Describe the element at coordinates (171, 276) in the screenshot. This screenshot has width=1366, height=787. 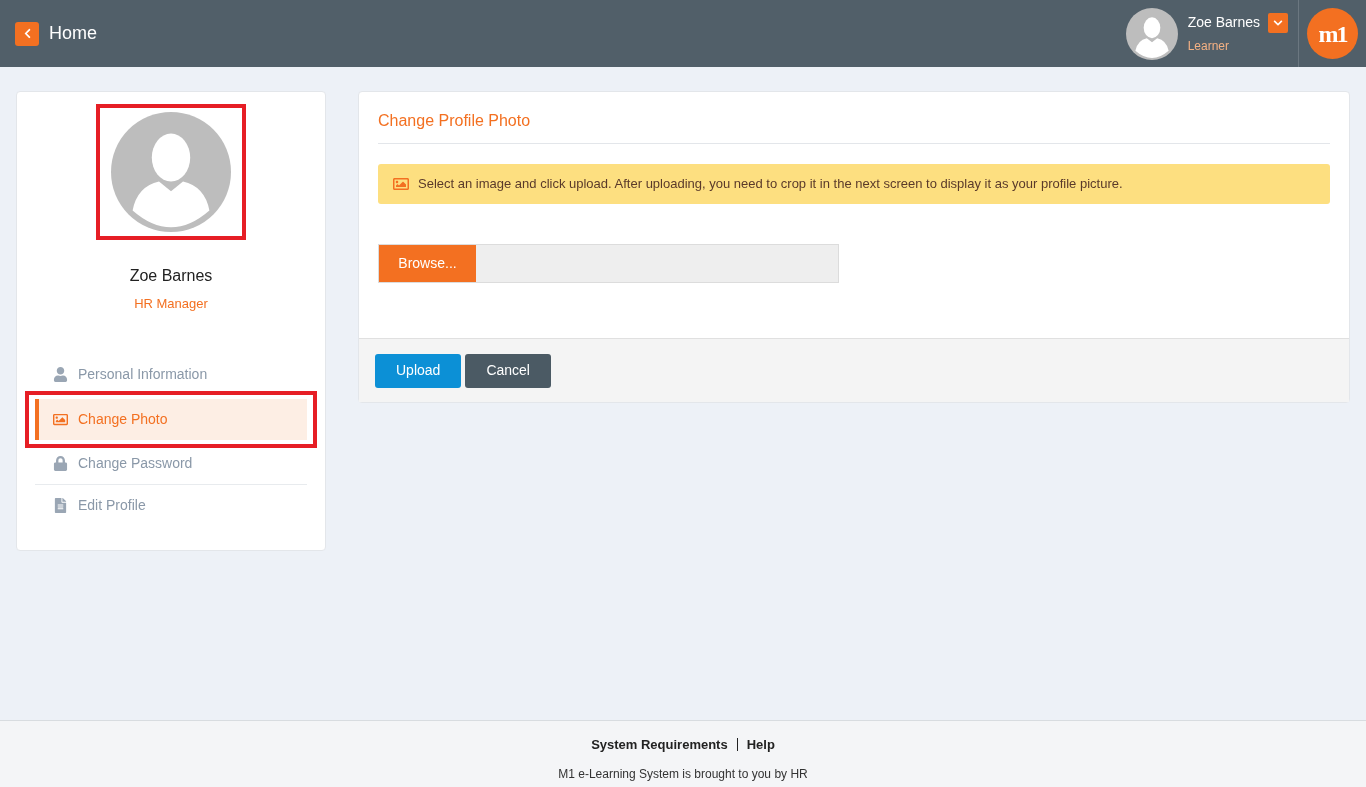
I see `profile-name: Zoe Barnes` at that location.